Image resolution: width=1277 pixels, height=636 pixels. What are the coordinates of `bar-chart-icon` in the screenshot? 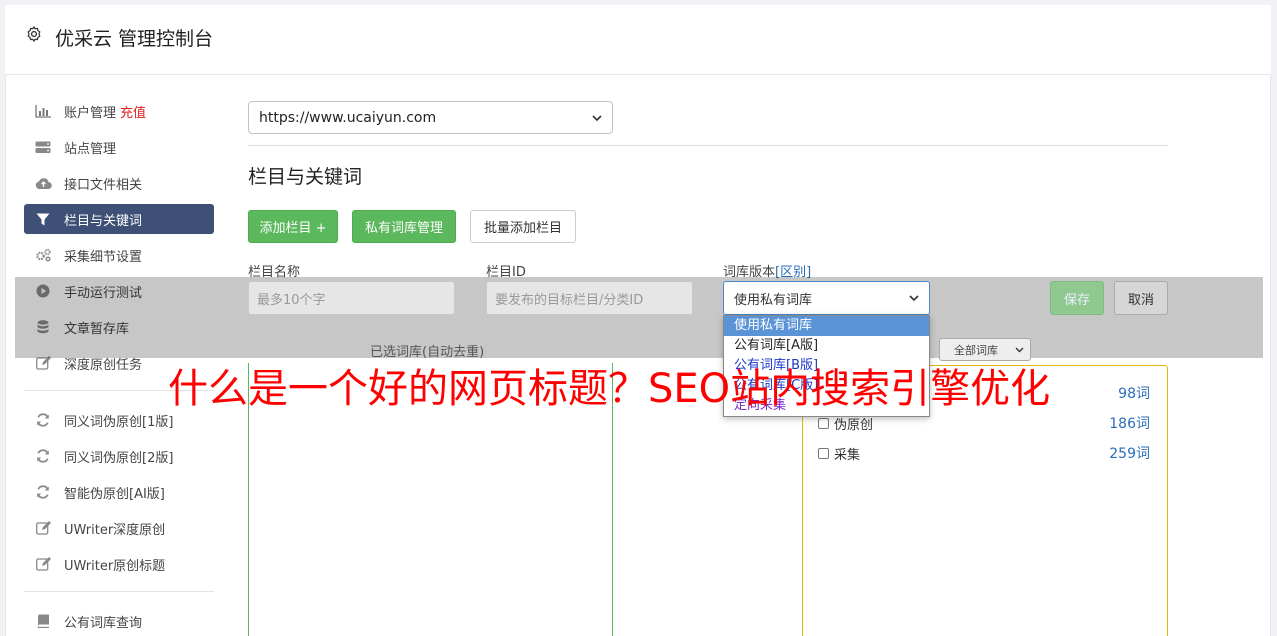 It's located at (43, 111).